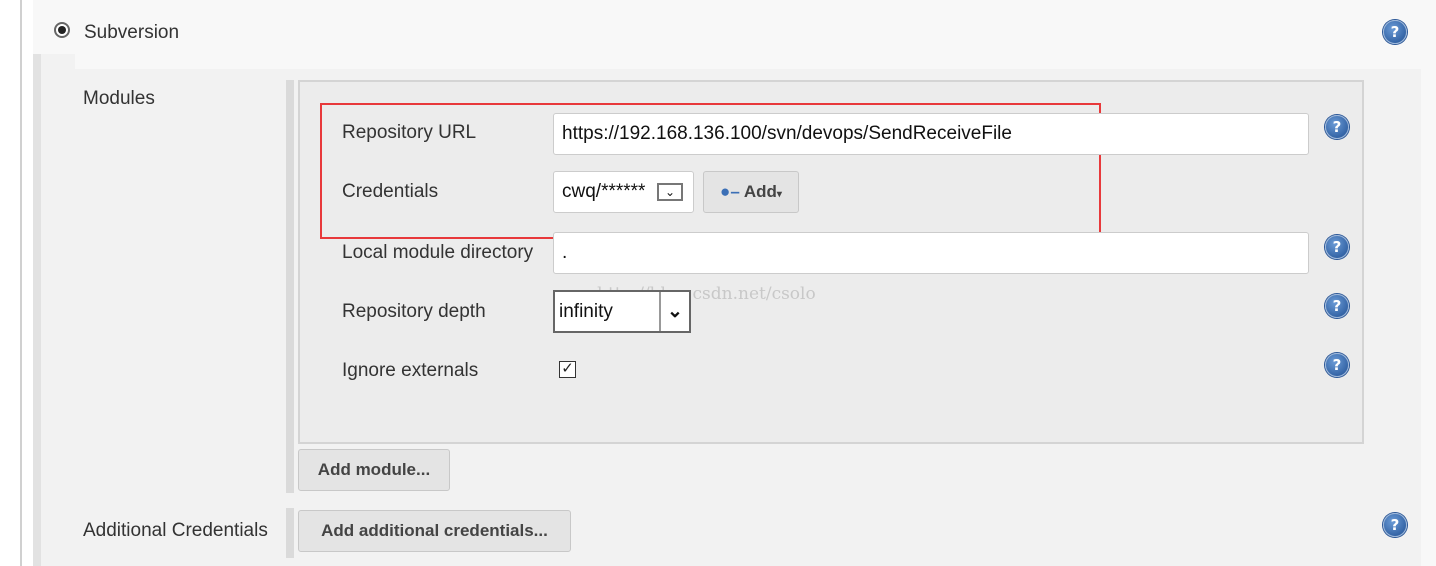 This screenshot has width=1436, height=566. What do you see at coordinates (62, 30) in the screenshot?
I see `subversion-radio` at bounding box center [62, 30].